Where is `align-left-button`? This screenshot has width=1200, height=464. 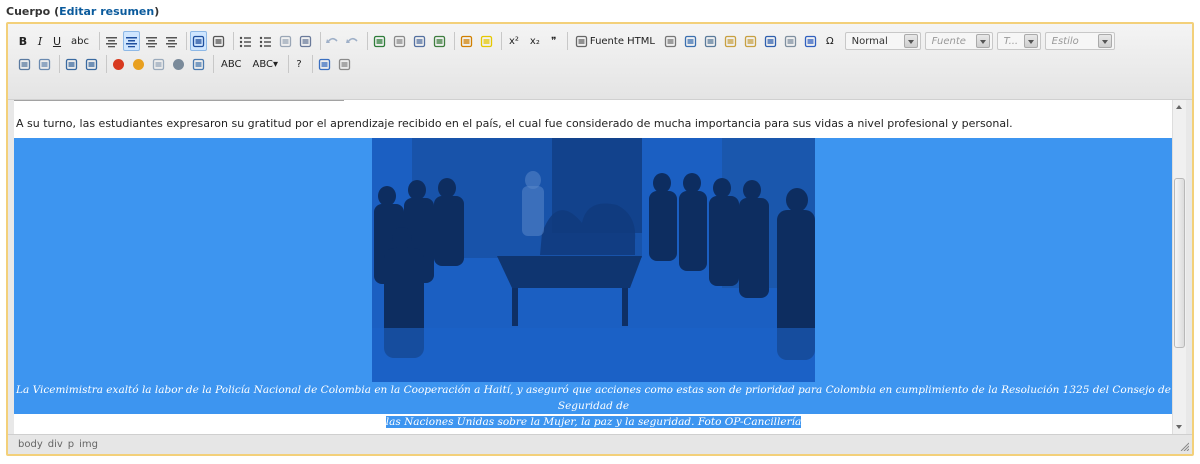
align-left-button is located at coordinates (111, 41).